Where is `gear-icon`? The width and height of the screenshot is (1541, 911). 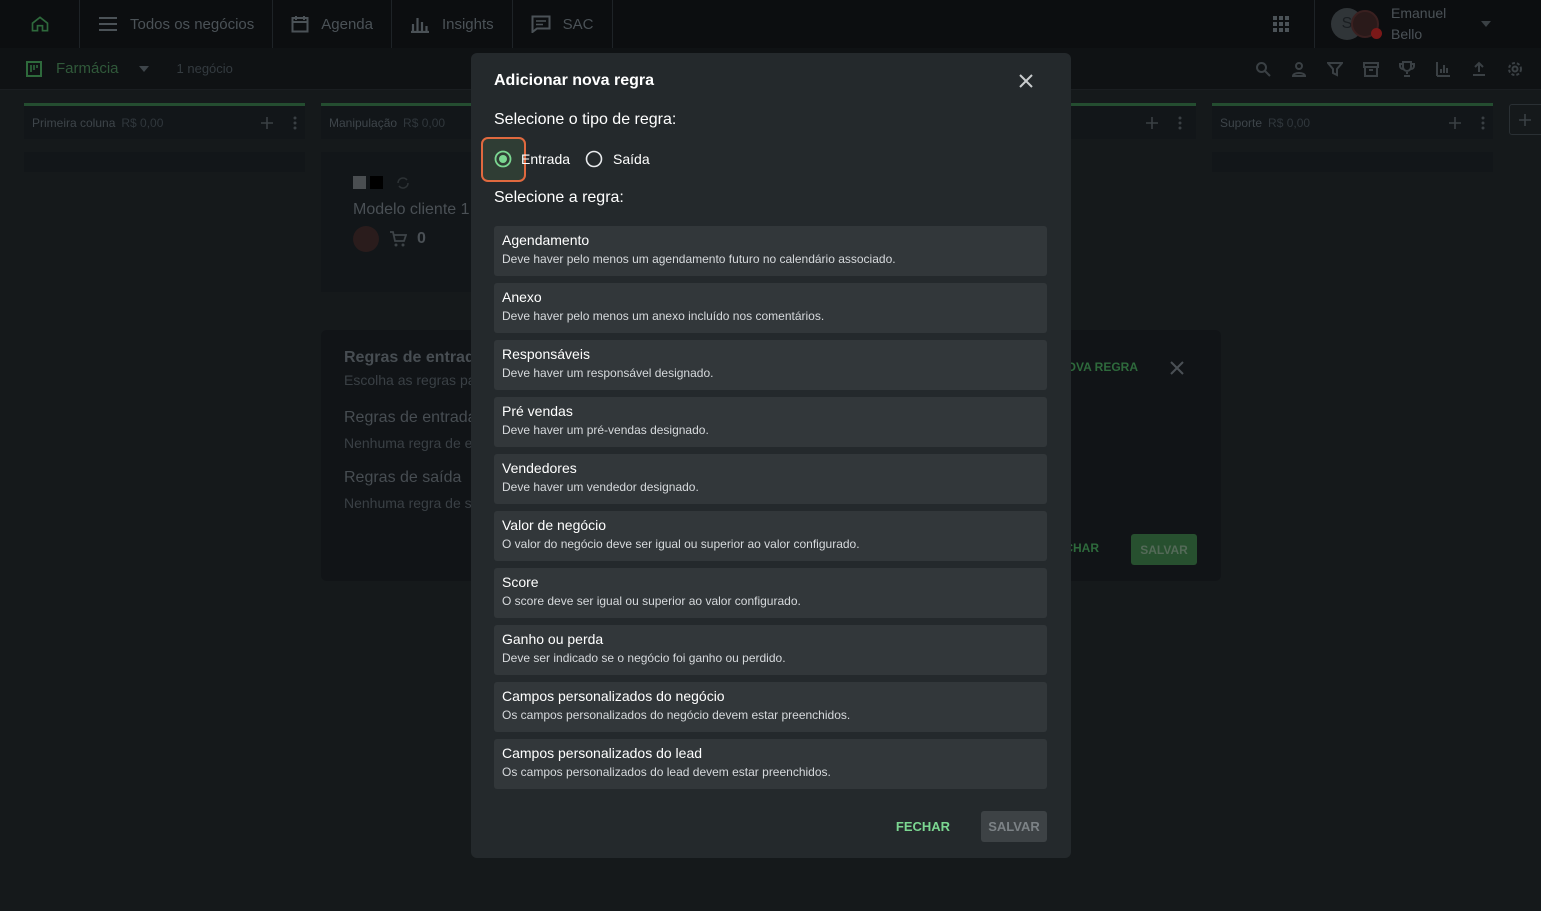 gear-icon is located at coordinates (1515, 69).